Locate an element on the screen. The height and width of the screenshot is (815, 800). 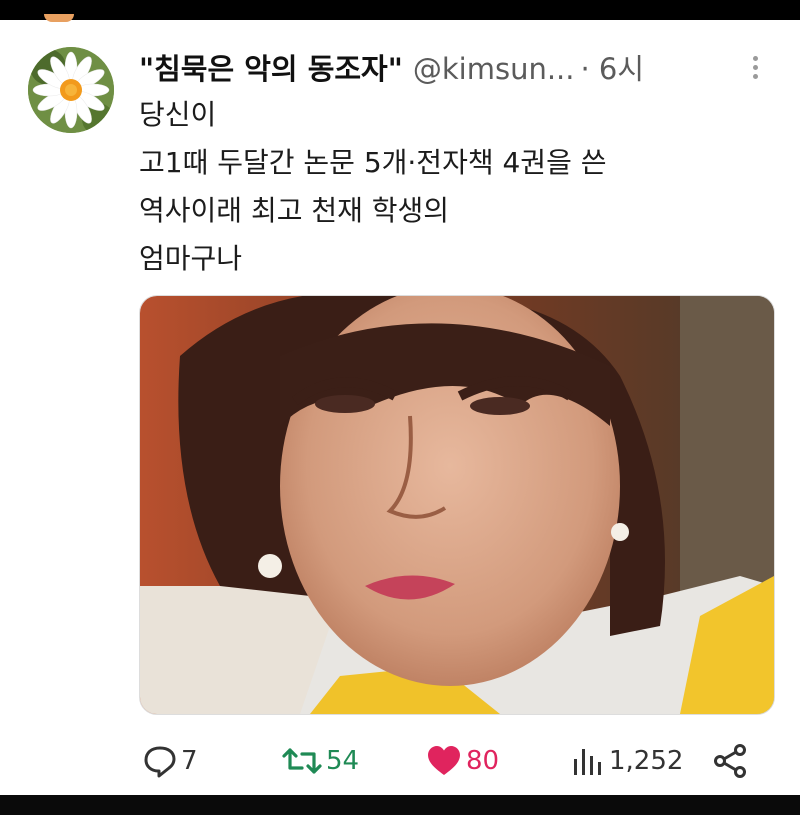
share-icon is located at coordinates (730, 761).